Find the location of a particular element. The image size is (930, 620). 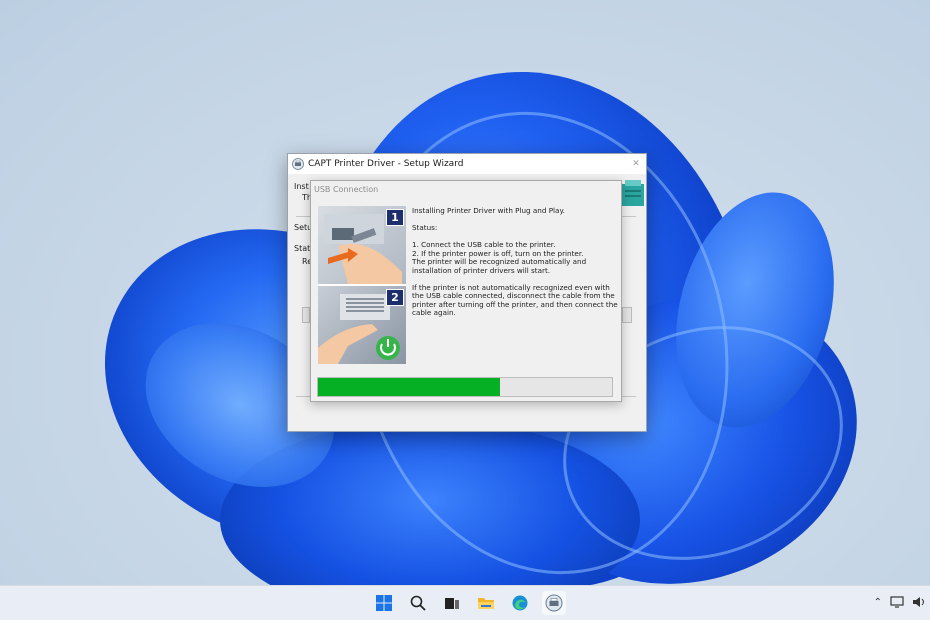

taskbar: ⌃ is located at coordinates (465, 602).